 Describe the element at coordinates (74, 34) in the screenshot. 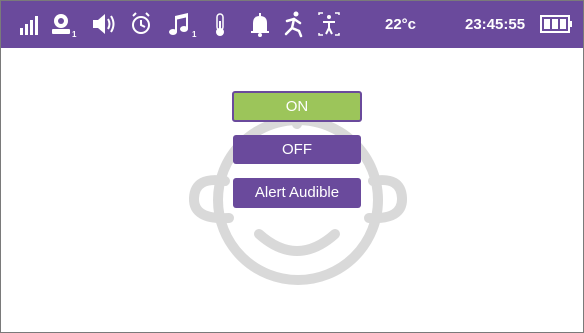

I see `person-badge: 1` at that location.